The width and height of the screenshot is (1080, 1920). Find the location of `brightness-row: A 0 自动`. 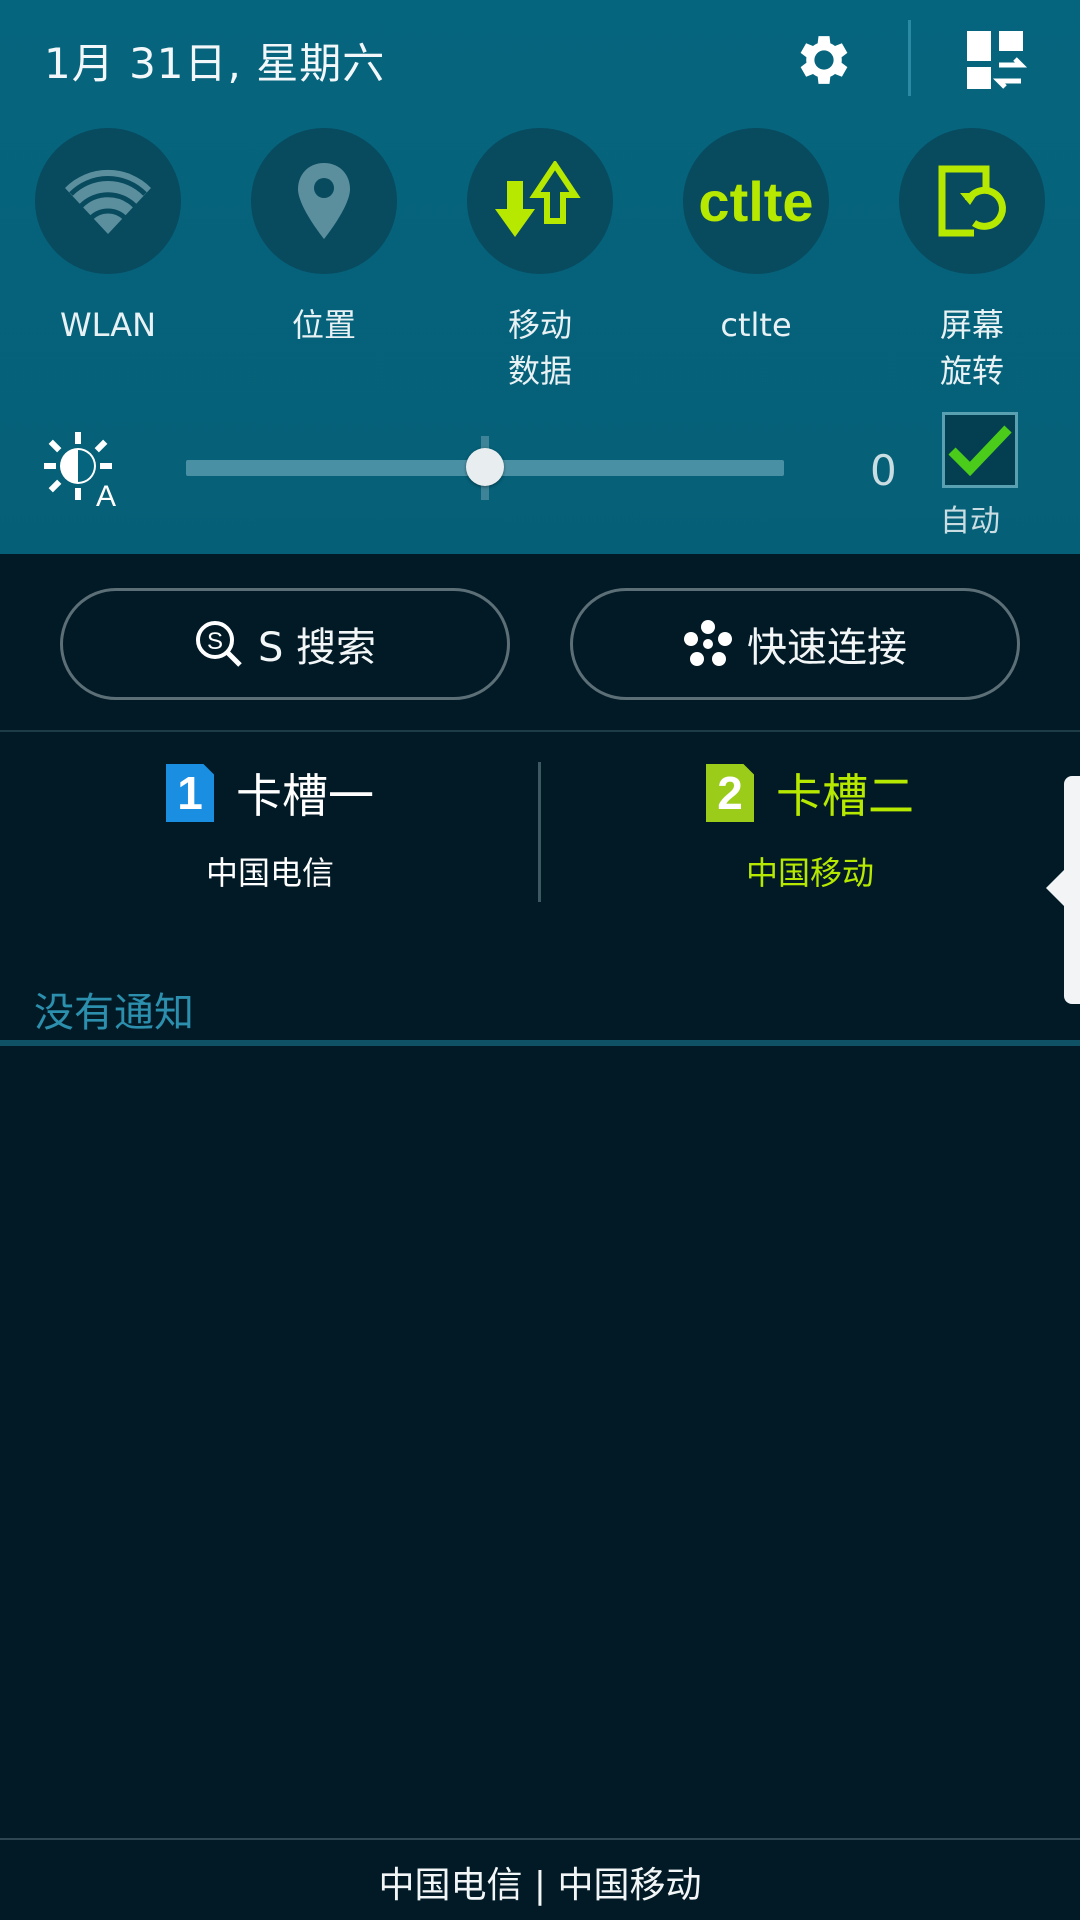

brightness-row: A 0 自动 is located at coordinates (540, 475).